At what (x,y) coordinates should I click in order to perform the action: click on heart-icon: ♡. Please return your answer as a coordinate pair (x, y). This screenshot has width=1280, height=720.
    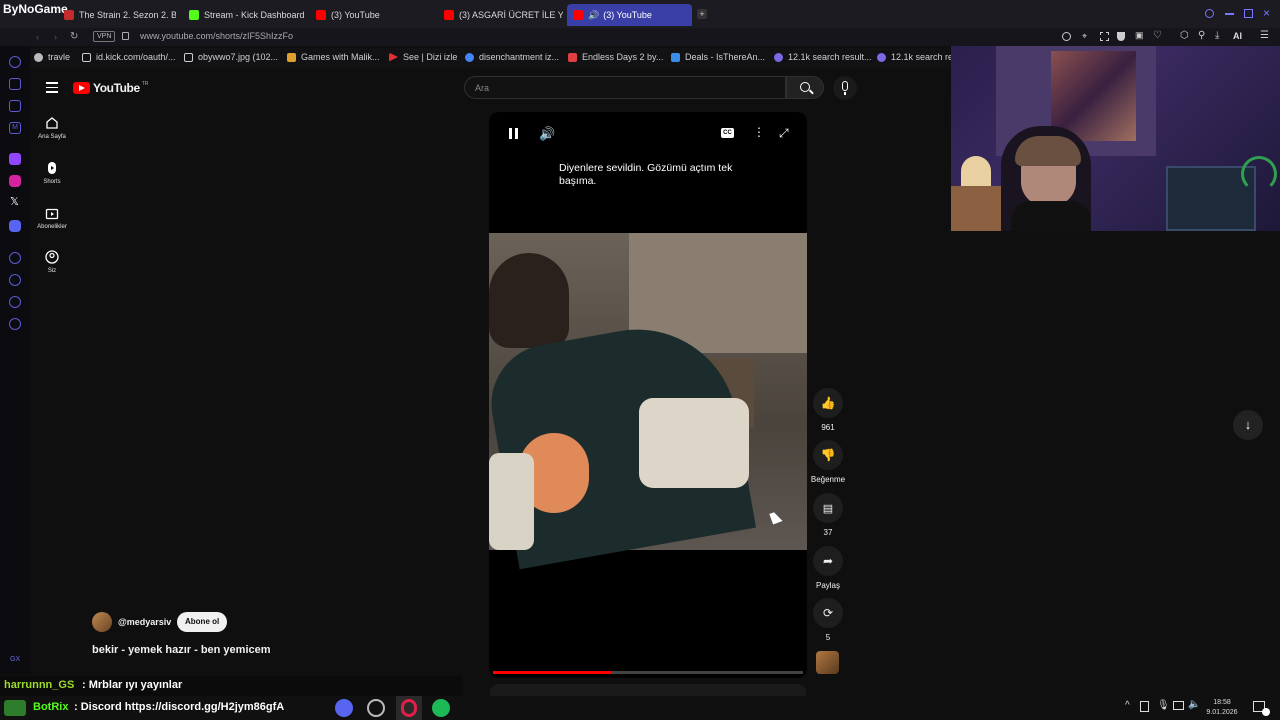
    Looking at the image, I should click on (1157, 35).